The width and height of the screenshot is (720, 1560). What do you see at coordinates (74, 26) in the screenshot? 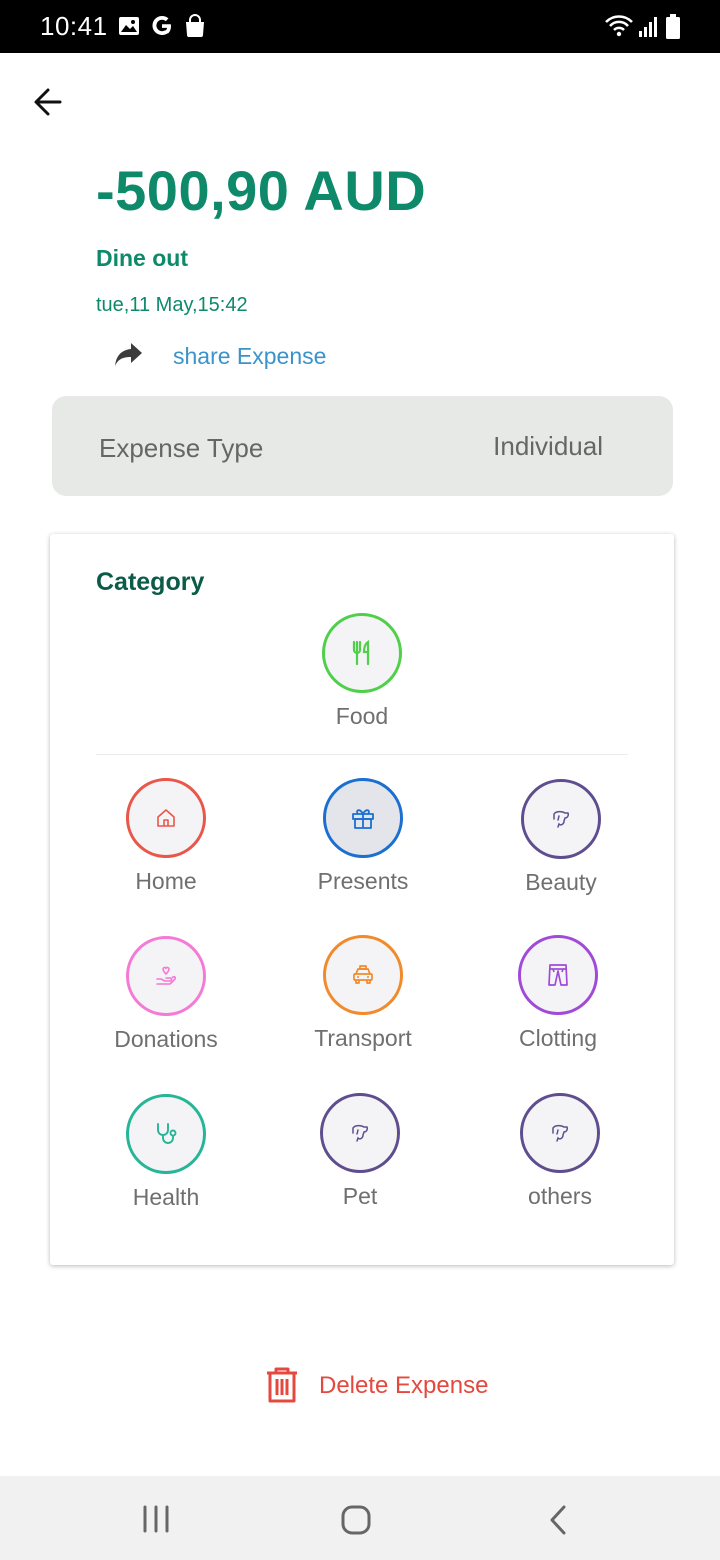
I see `status-time: 10:41` at bounding box center [74, 26].